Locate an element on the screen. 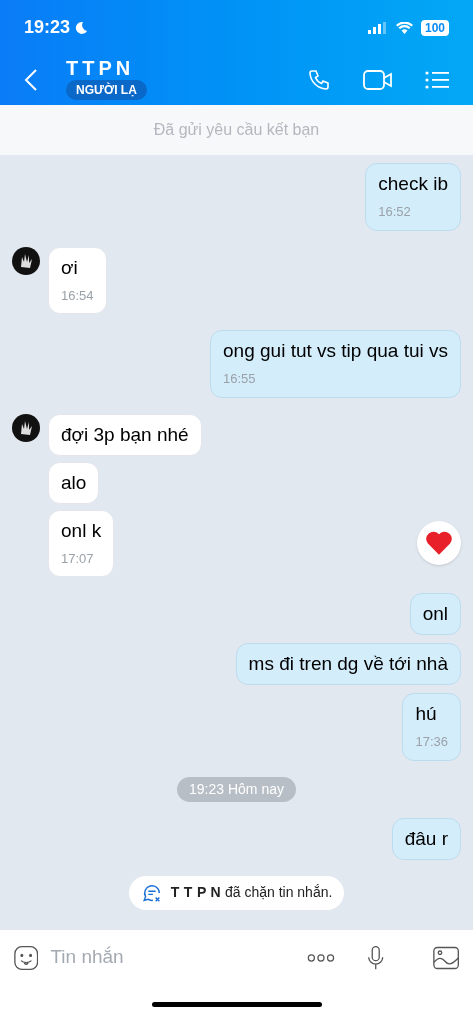 The image size is (473, 1024). message-text: ong gui tut vs tip qua tui vs is located at coordinates (335, 351).